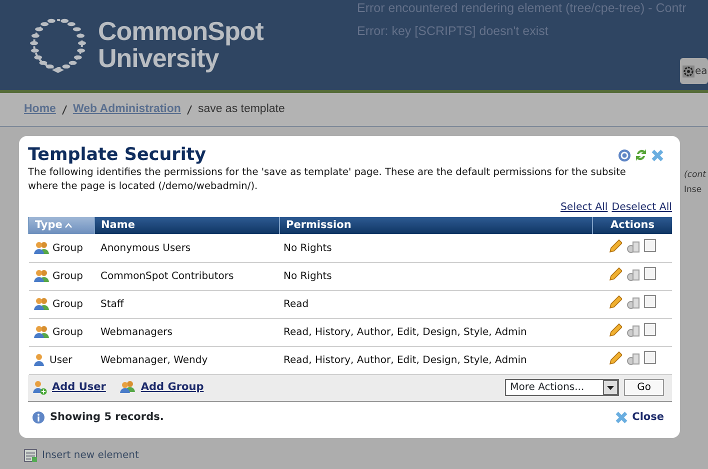  Describe the element at coordinates (436, 225) in the screenshot. I see `column-header: Permission` at that location.